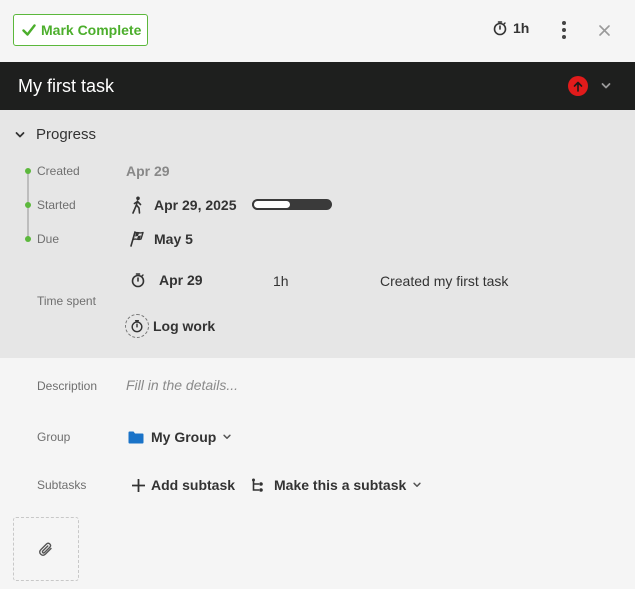 Image resolution: width=635 pixels, height=589 pixels. Describe the element at coordinates (28, 171) in the screenshot. I see `timeline-dot-created` at that location.